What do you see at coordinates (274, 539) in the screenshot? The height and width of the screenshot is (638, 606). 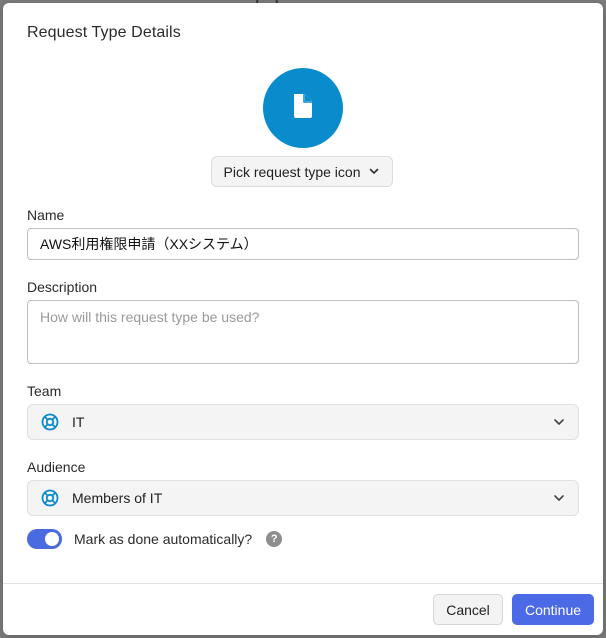 I see `help-icon: ?` at bounding box center [274, 539].